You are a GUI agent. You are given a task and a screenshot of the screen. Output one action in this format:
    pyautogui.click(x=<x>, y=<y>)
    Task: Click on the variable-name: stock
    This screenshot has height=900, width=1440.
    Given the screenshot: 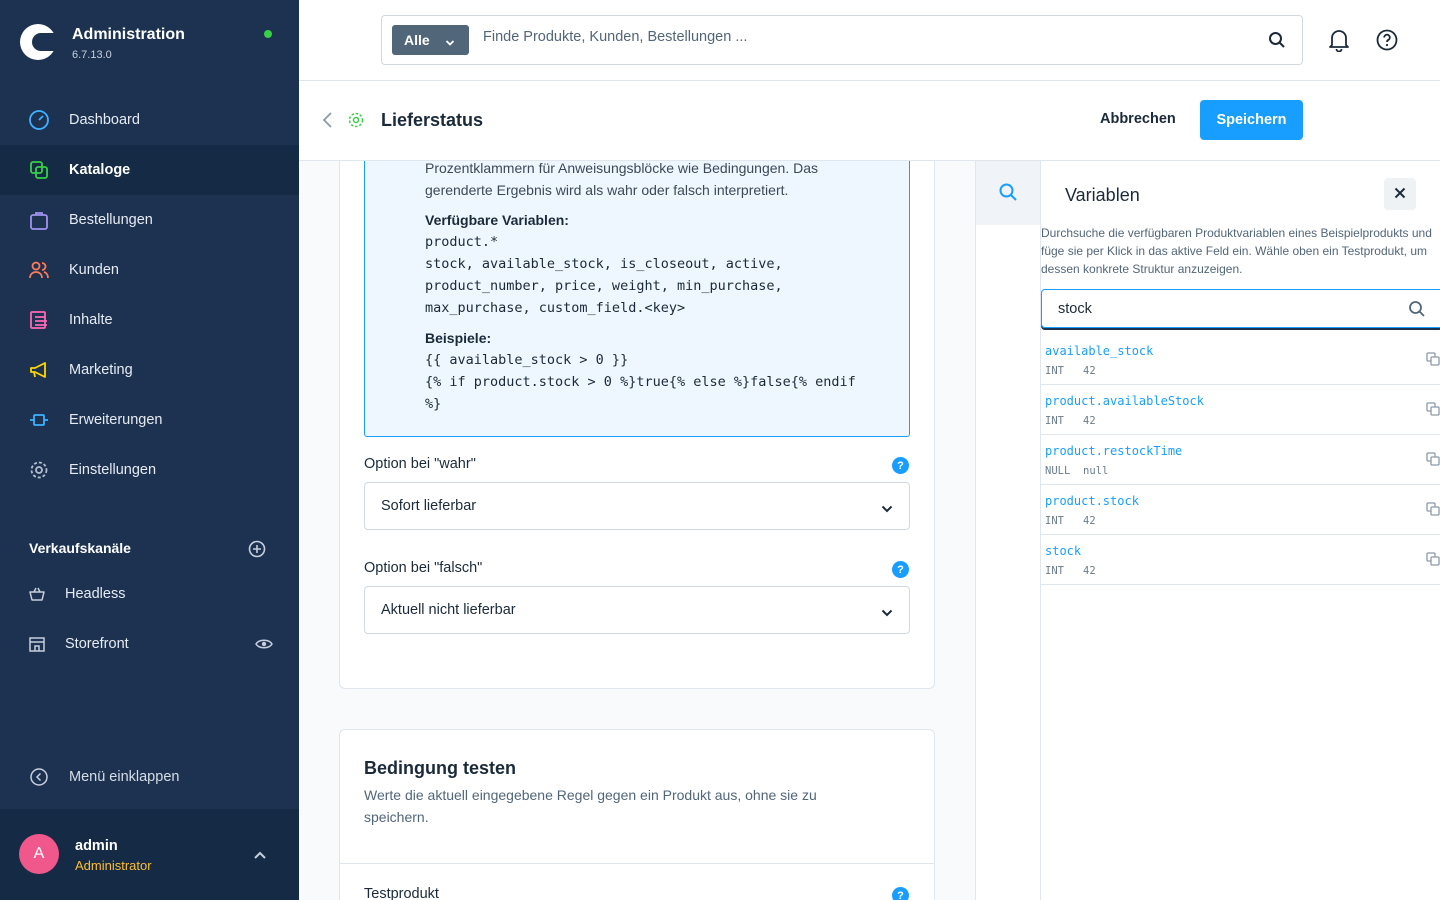 What is the action you would take?
    pyautogui.click(x=1063, y=551)
    